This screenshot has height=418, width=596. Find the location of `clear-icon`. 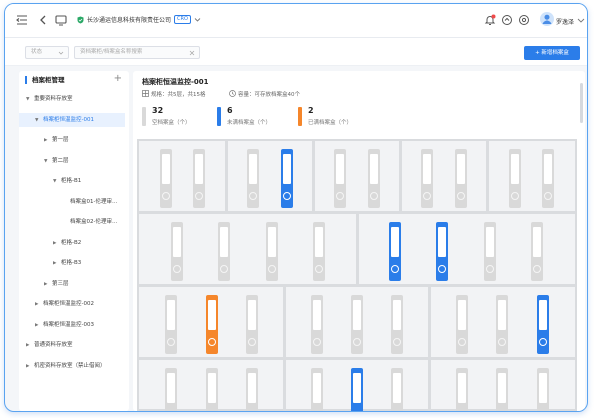

clear-icon is located at coordinates (192, 53).